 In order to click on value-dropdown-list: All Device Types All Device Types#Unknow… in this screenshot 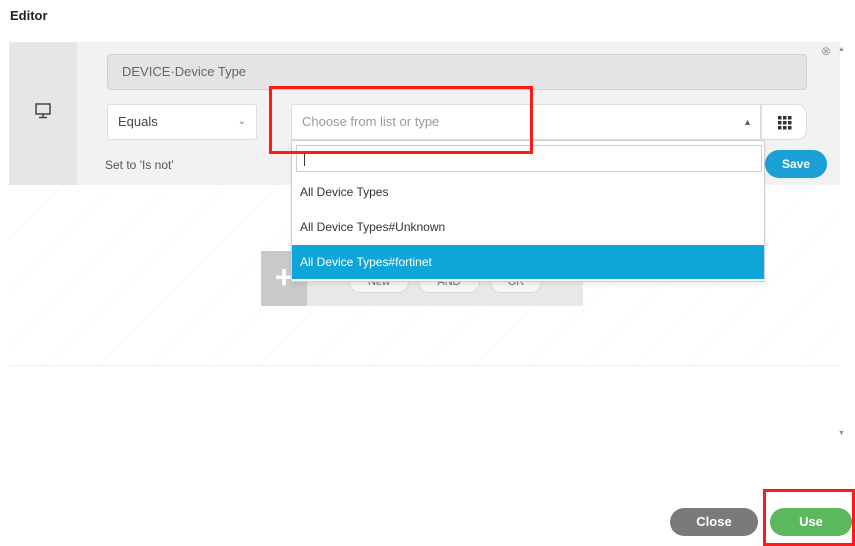, I will do `click(528, 211)`.